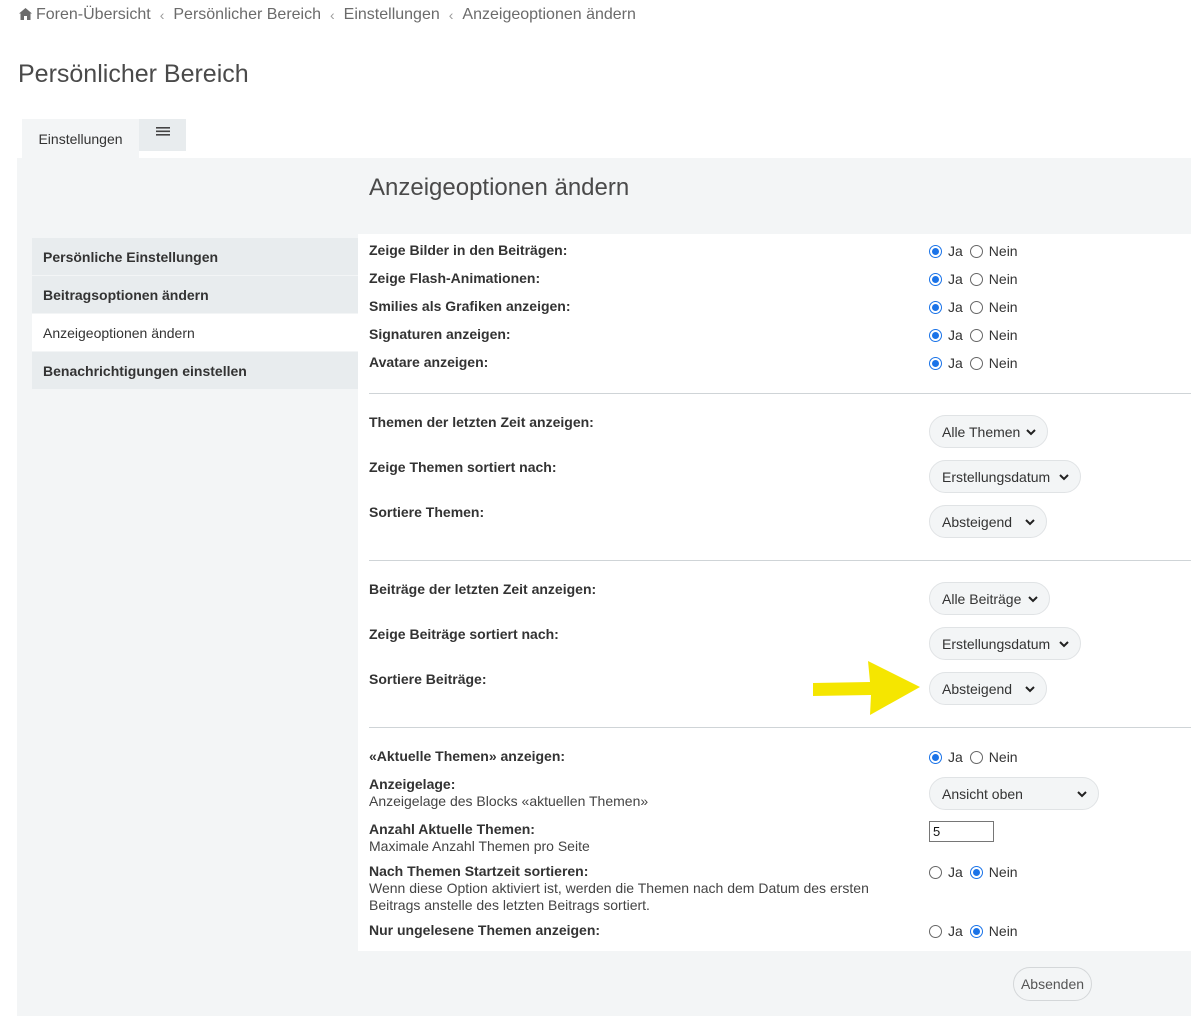 The image size is (1191, 1016). What do you see at coordinates (464, 634) in the screenshot?
I see `option-label-posts-sort-by: Zeige Beiträge sortiert nach:` at bounding box center [464, 634].